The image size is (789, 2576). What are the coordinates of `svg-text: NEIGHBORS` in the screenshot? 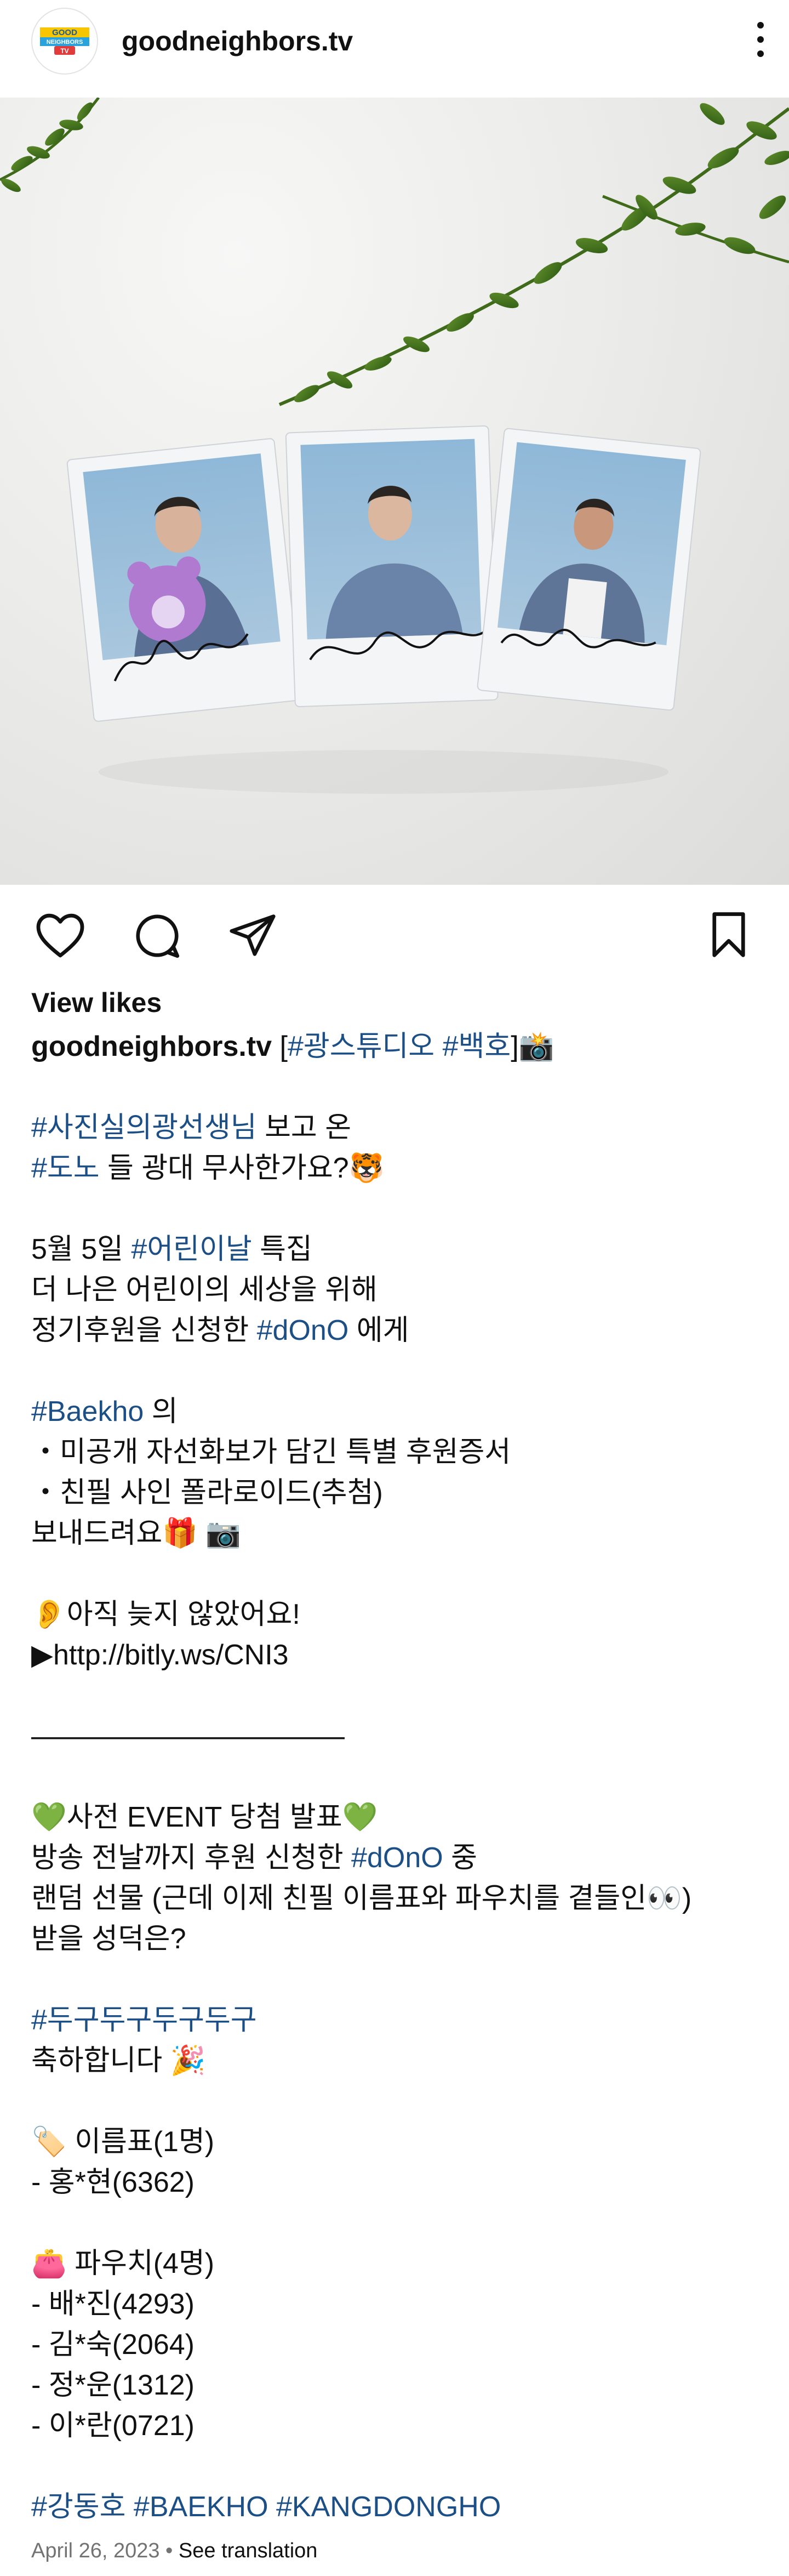 It's located at (65, 42).